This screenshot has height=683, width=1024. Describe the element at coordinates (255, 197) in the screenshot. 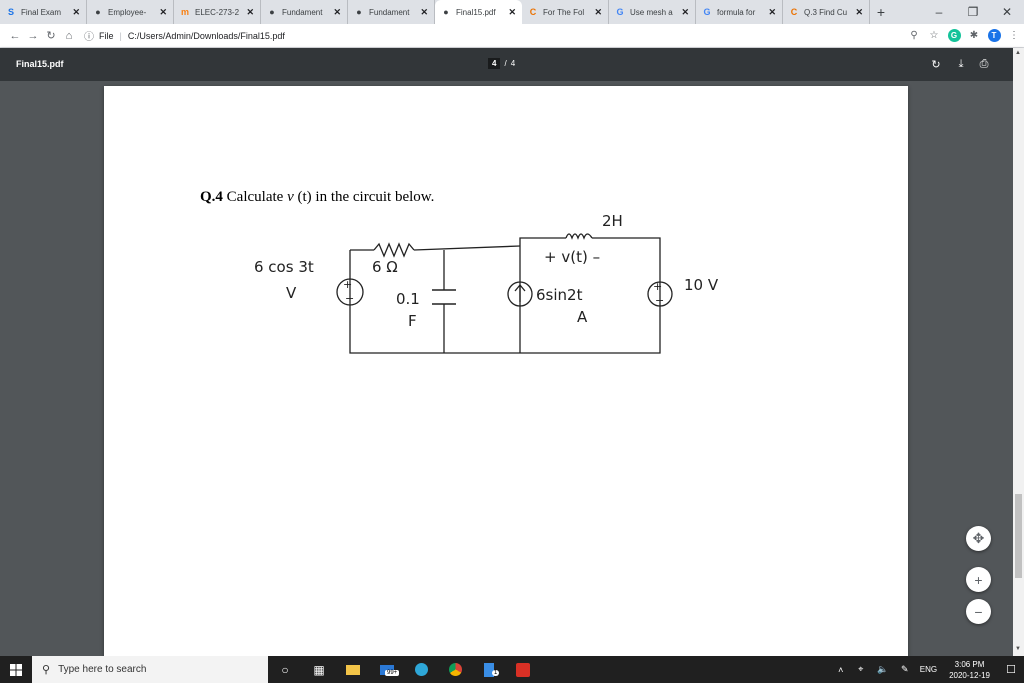

I see `question-lead: Calculate` at that location.